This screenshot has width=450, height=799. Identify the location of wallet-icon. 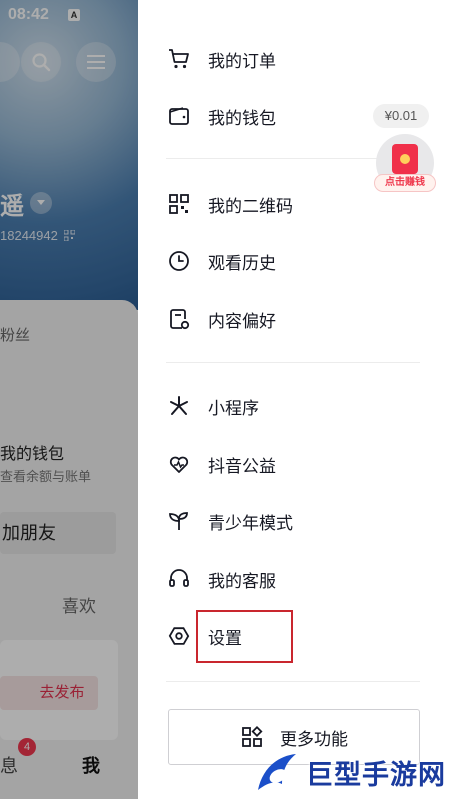
(179, 116).